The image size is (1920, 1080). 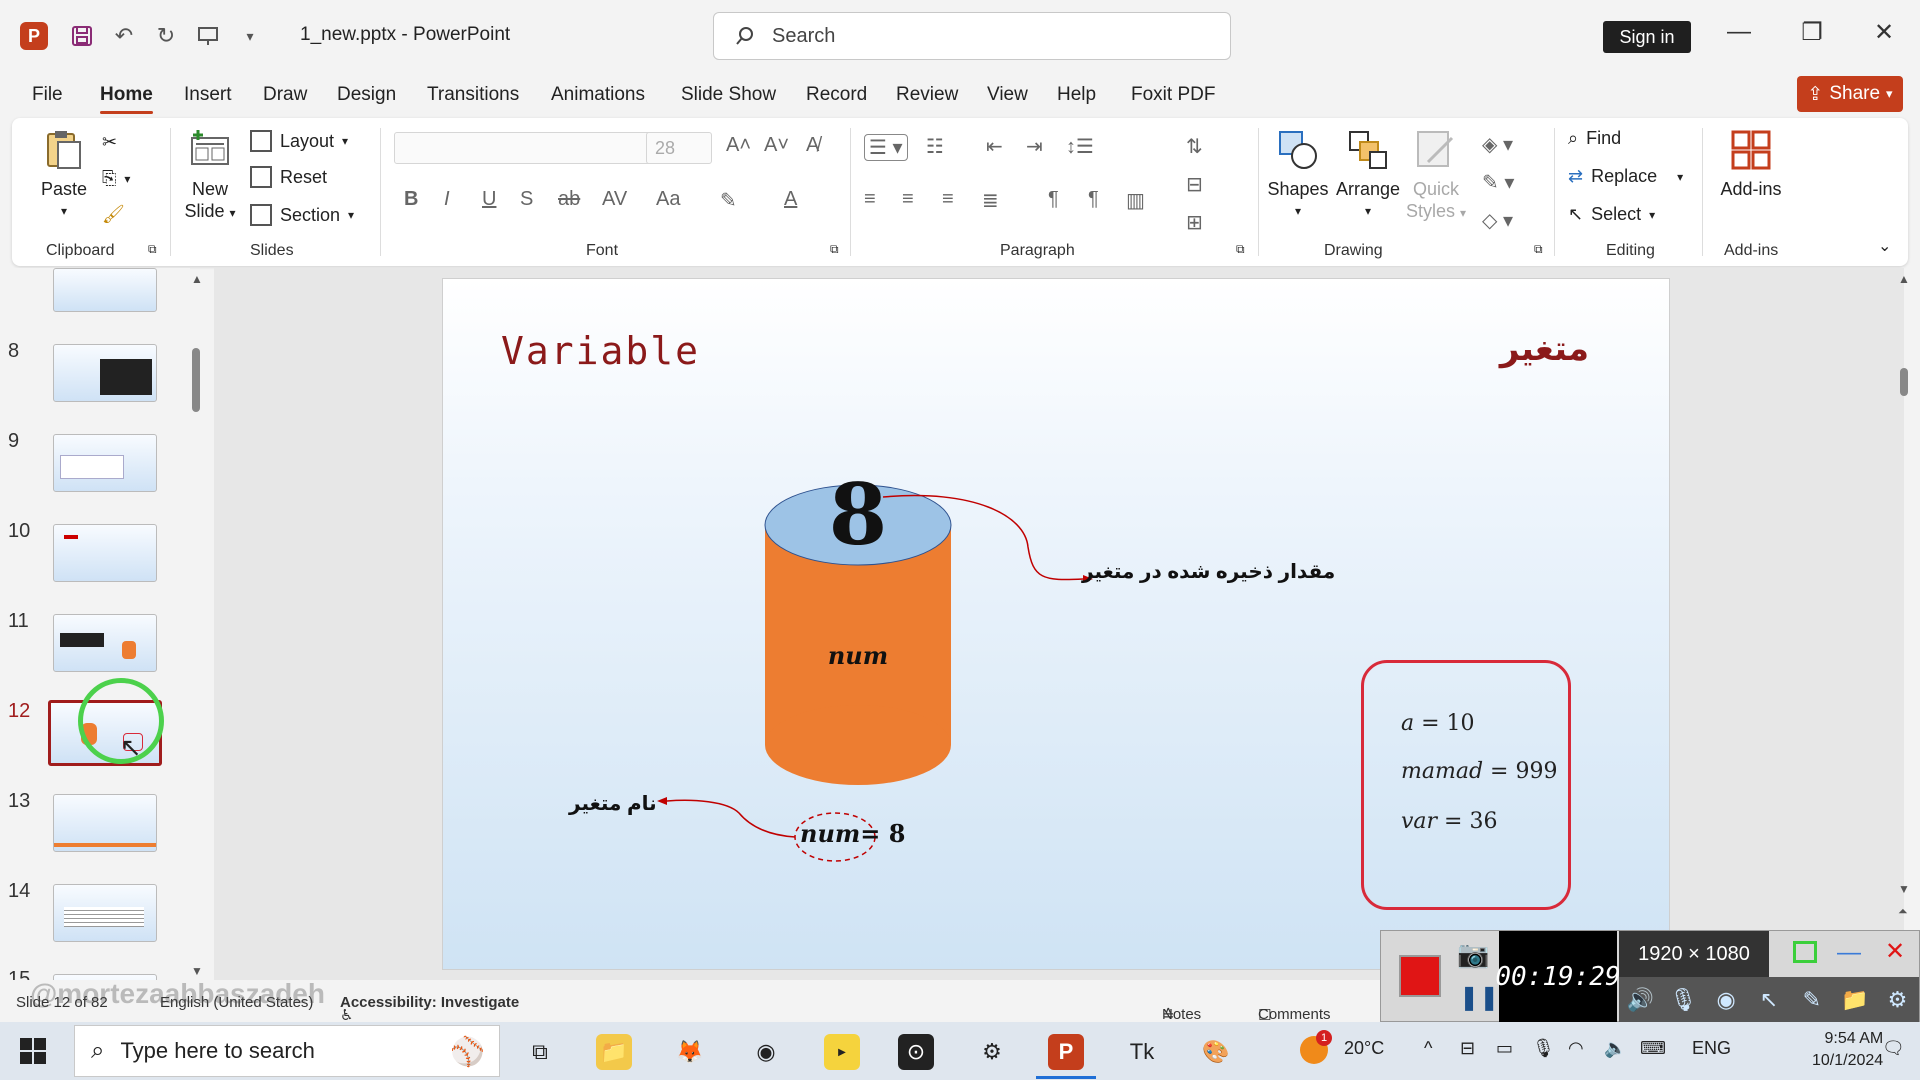 I want to click on shape-outline-icon: ✎ ▾, so click(x=1498, y=182).